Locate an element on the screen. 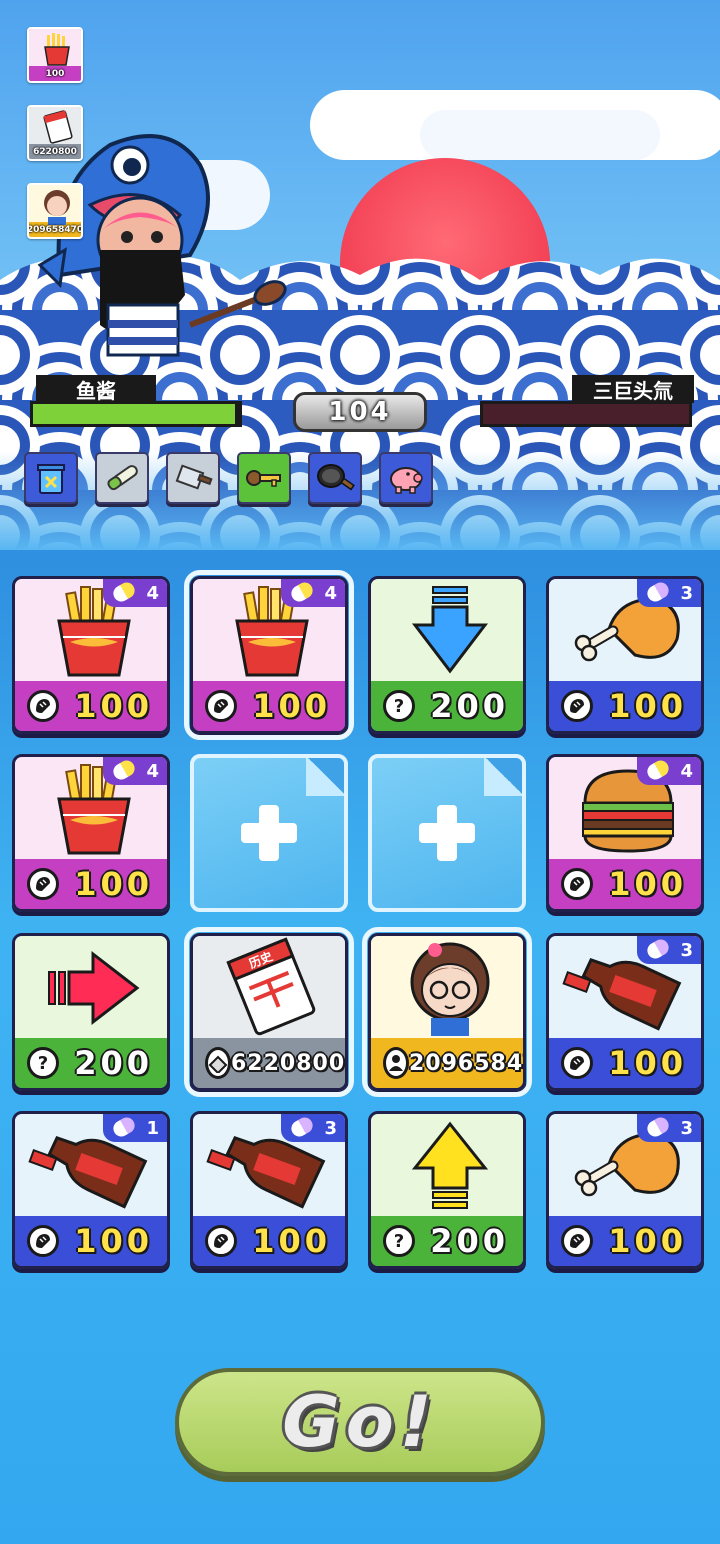  count-badge: 1 is located at coordinates (135, 1128).